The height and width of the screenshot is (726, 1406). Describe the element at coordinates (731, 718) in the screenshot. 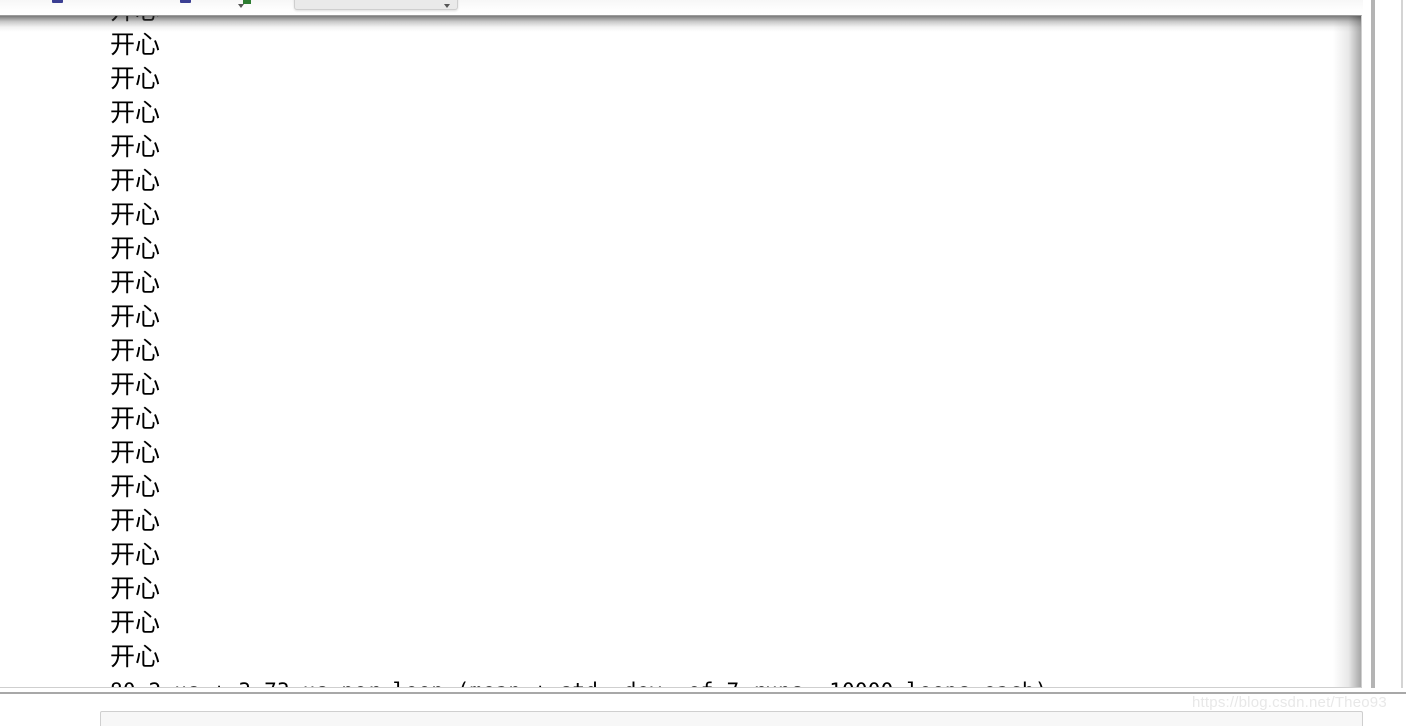

I see `next-input-cell` at that location.